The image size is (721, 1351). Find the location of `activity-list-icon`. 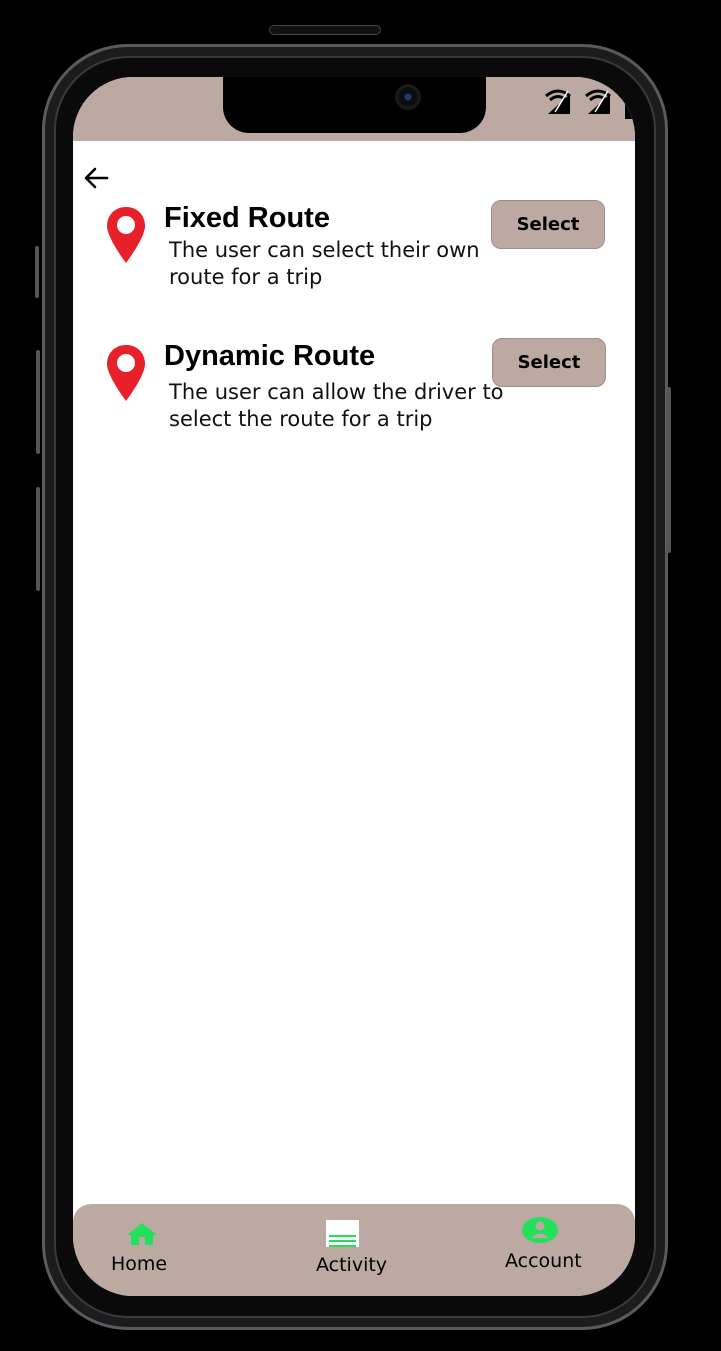

activity-list-icon is located at coordinates (342, 1233).